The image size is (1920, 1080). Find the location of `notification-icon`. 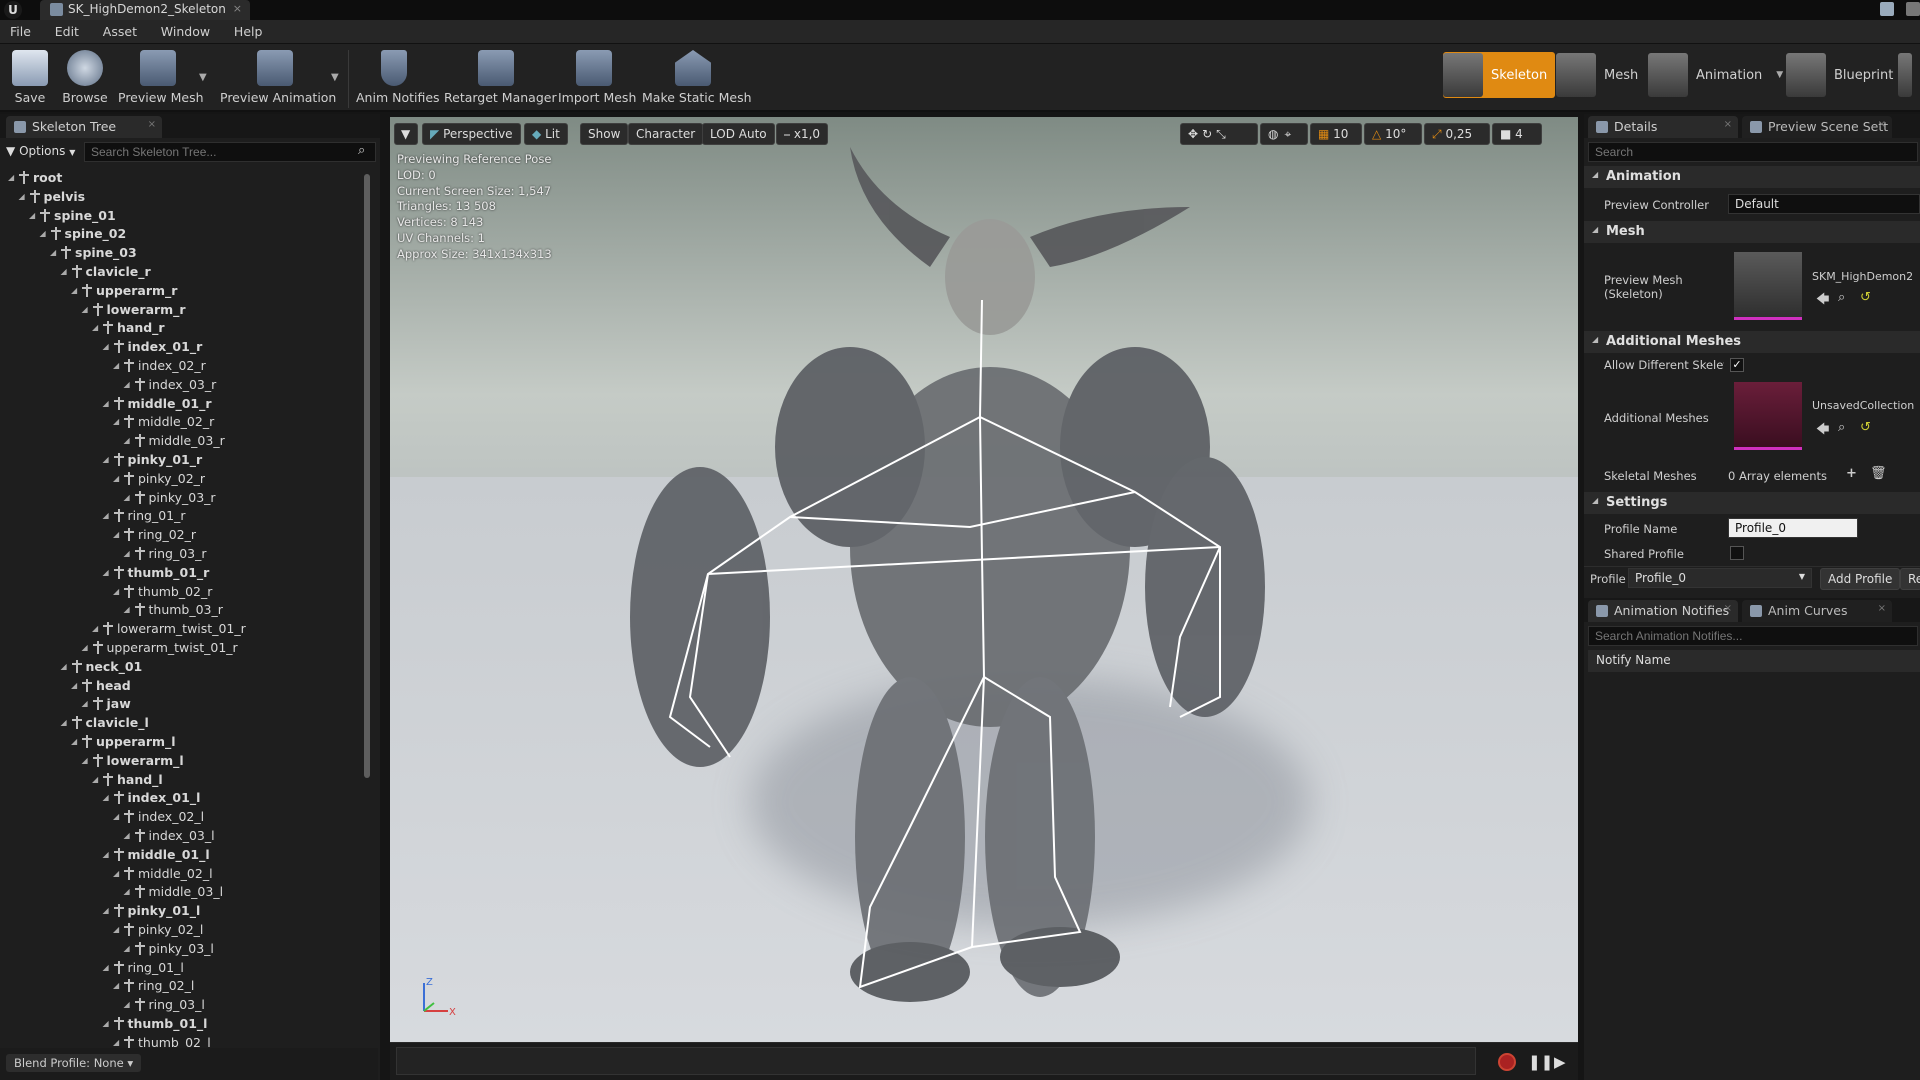

notification-icon is located at coordinates (1887, 9).